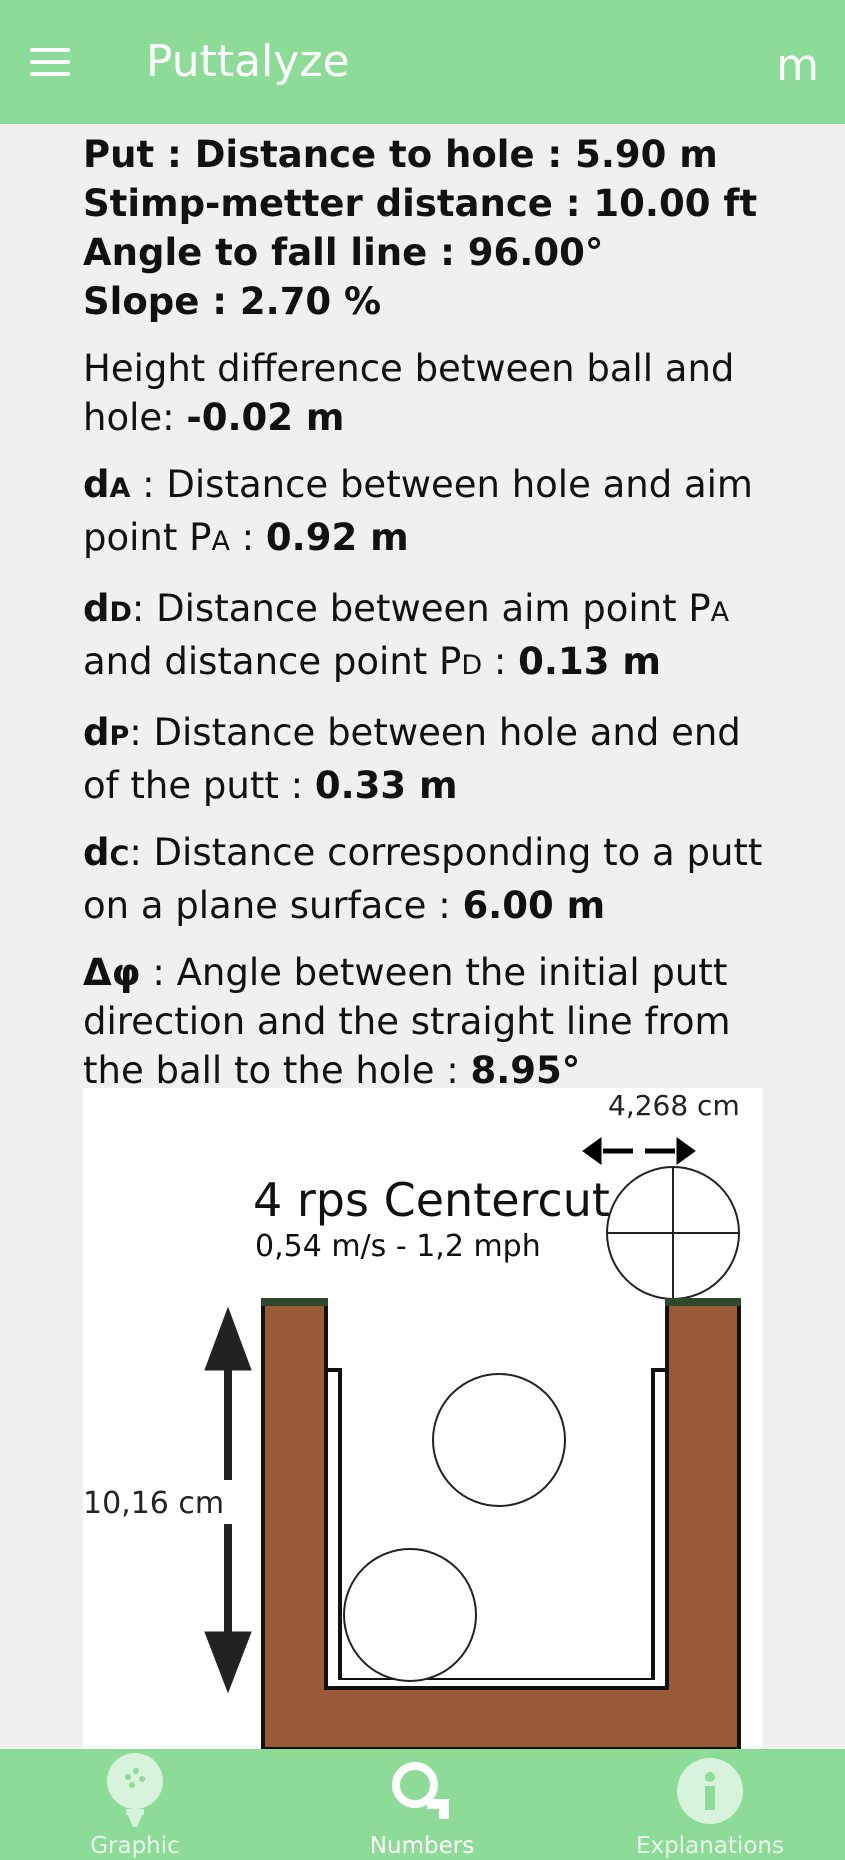 The image size is (845, 1860). What do you see at coordinates (153, 1503) in the screenshot?
I see `depth-label: 10,16 cm` at bounding box center [153, 1503].